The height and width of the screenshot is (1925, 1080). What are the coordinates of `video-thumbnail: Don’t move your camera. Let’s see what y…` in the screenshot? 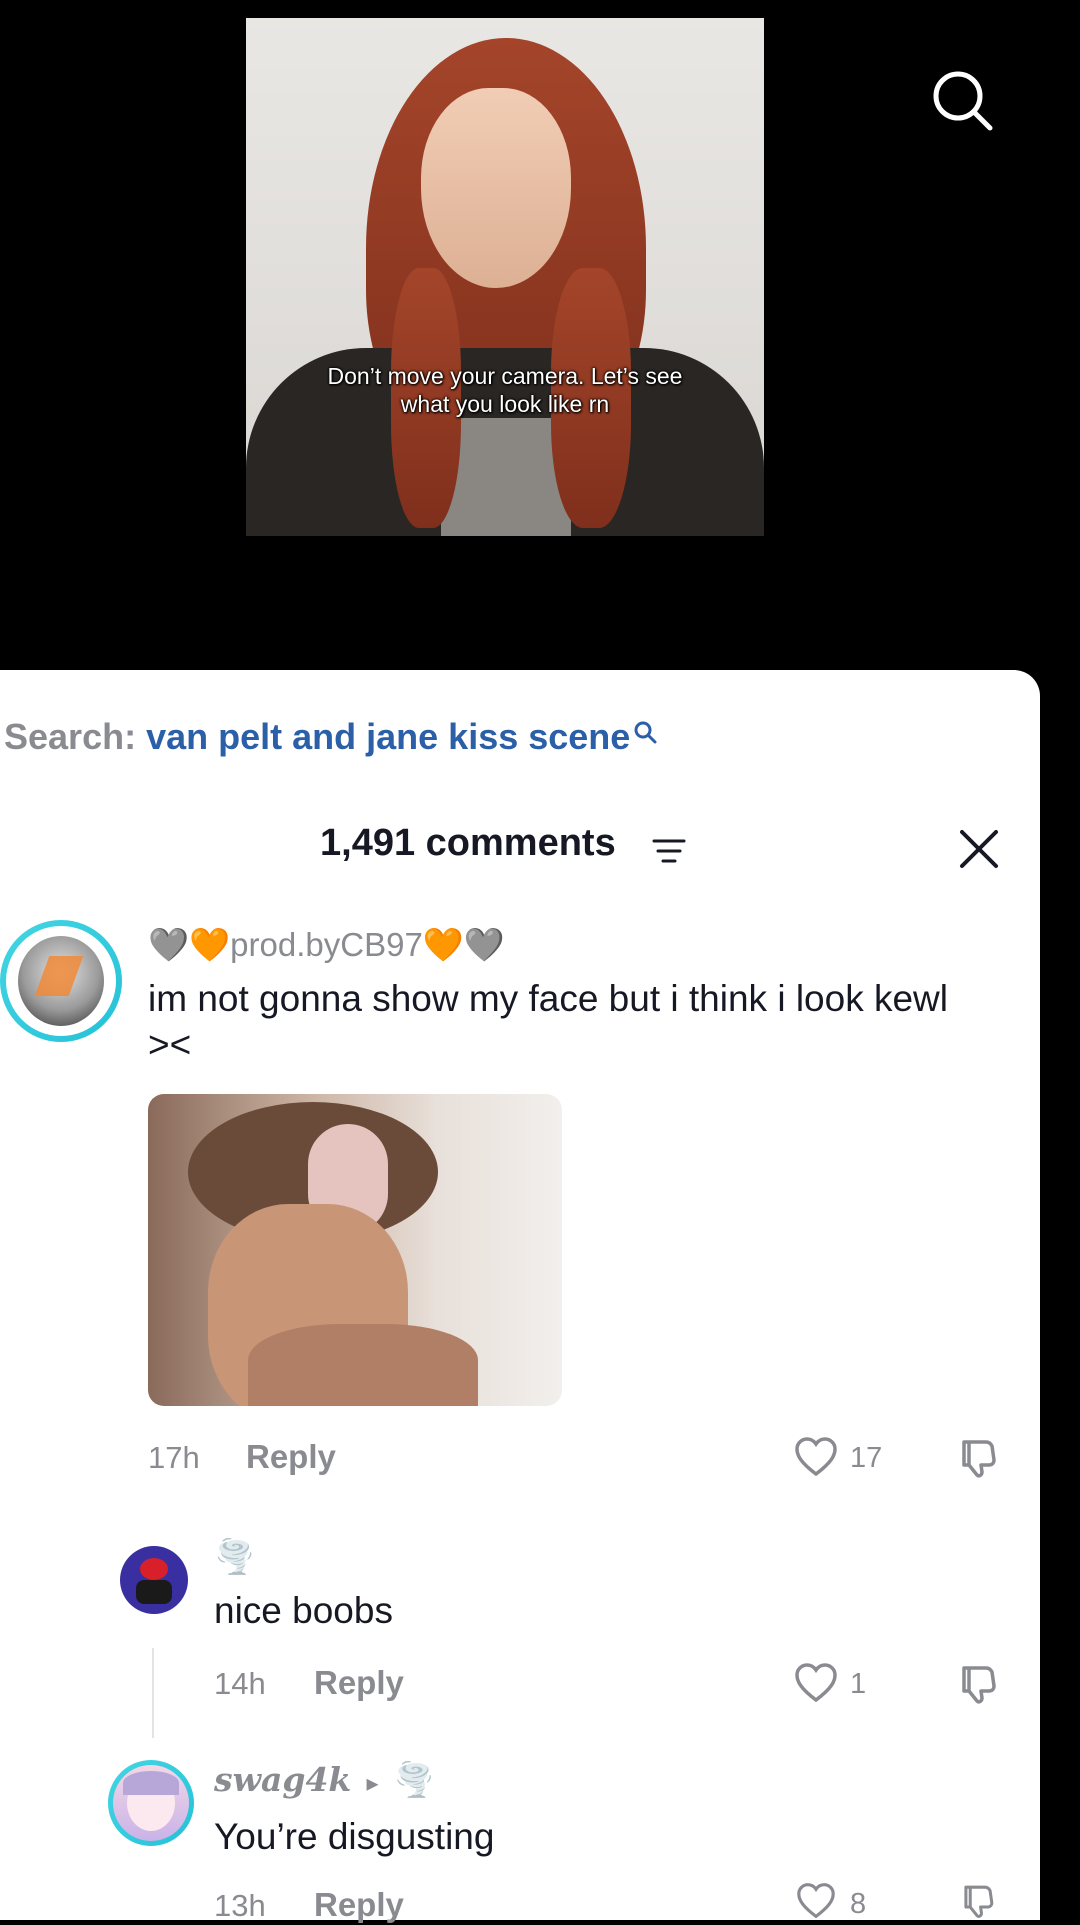 It's located at (505, 277).